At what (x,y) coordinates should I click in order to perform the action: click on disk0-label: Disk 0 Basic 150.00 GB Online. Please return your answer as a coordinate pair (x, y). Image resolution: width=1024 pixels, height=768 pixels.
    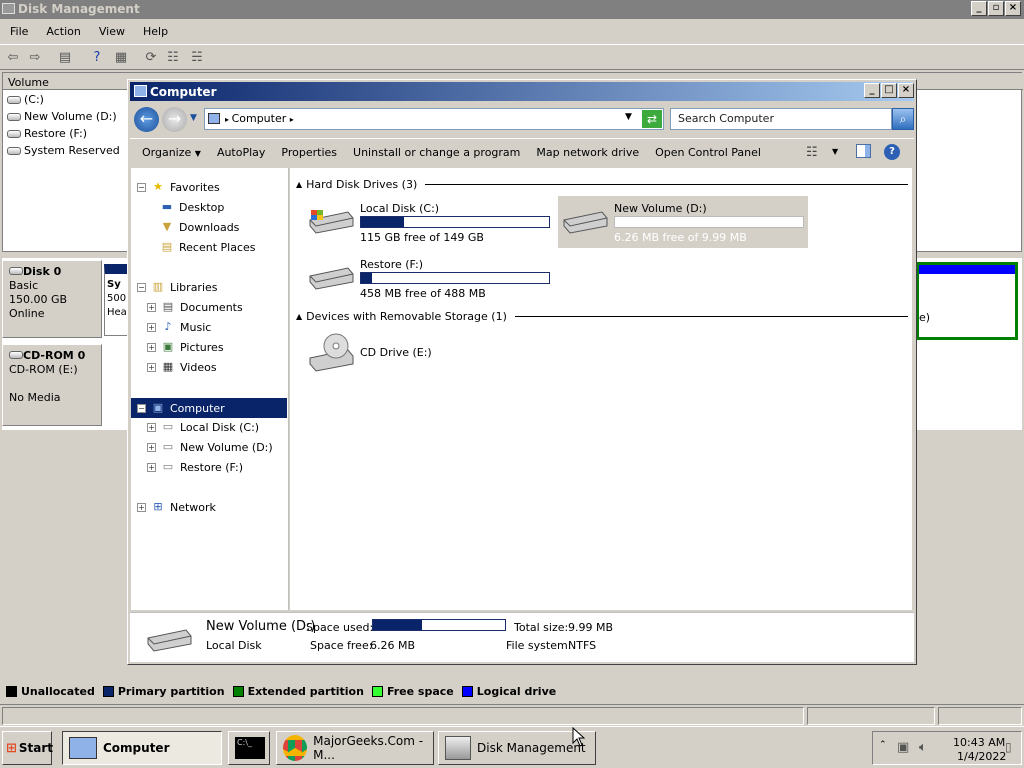
    Looking at the image, I should click on (52, 299).